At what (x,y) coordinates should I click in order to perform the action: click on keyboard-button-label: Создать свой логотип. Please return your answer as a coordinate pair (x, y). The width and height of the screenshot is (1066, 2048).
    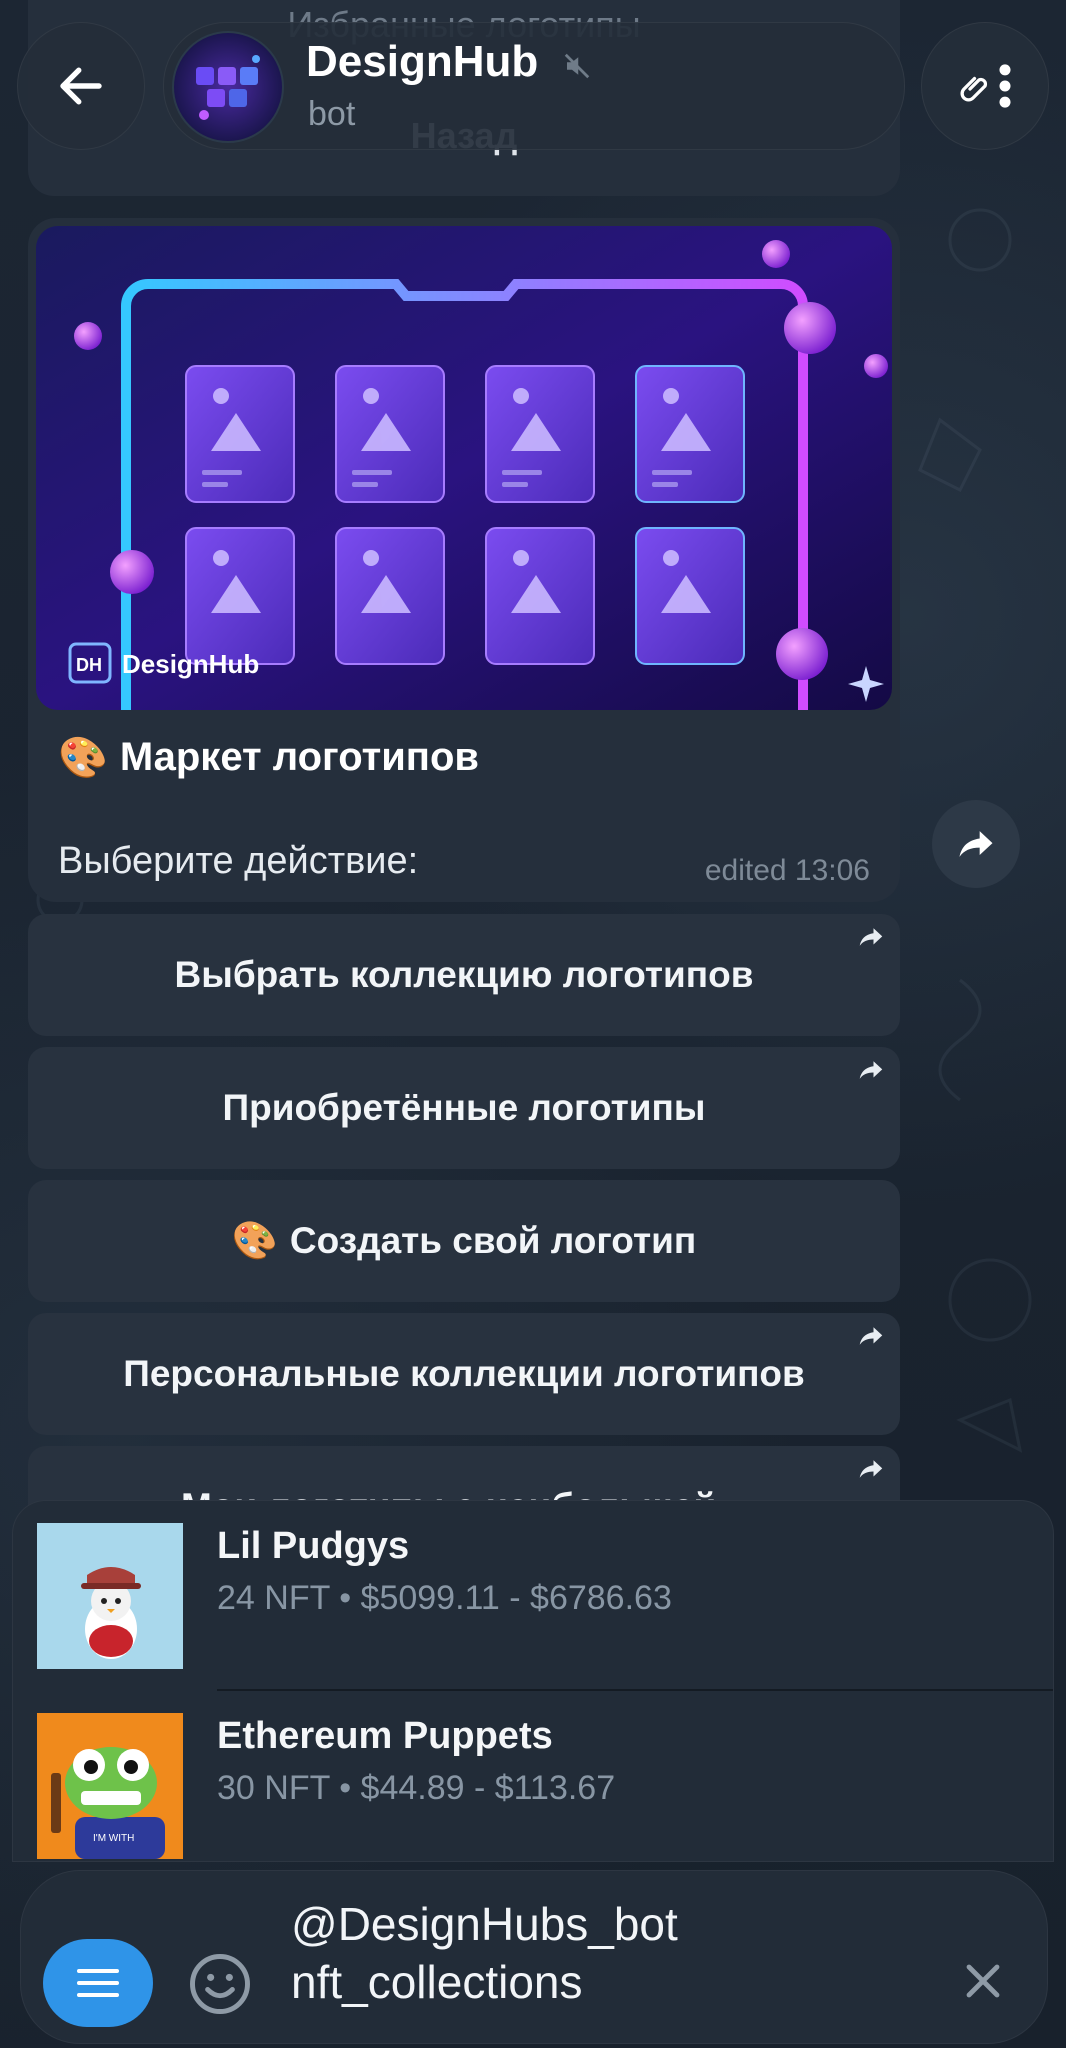
    Looking at the image, I should click on (493, 1240).